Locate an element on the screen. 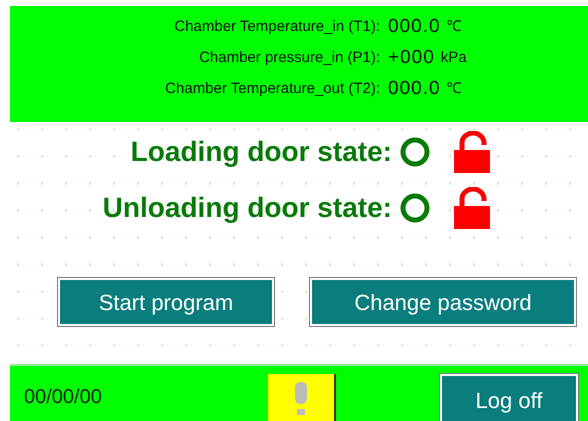 This screenshot has width=588, height=421. exclamation-icon is located at coordinates (301, 400).